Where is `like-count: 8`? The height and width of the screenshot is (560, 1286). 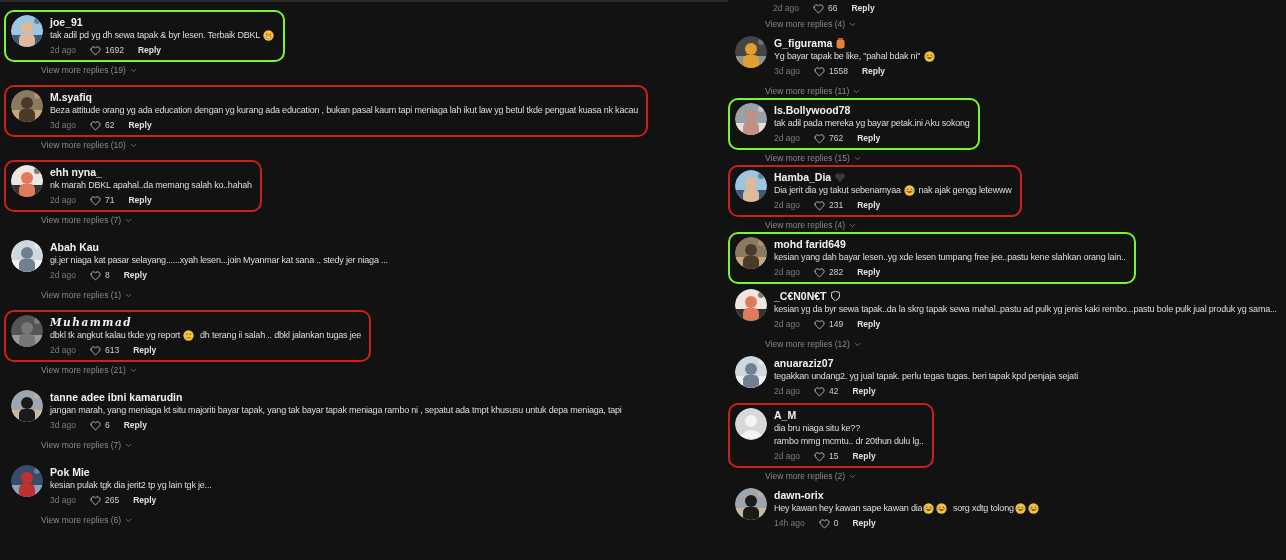
like-count: 8 is located at coordinates (100, 275).